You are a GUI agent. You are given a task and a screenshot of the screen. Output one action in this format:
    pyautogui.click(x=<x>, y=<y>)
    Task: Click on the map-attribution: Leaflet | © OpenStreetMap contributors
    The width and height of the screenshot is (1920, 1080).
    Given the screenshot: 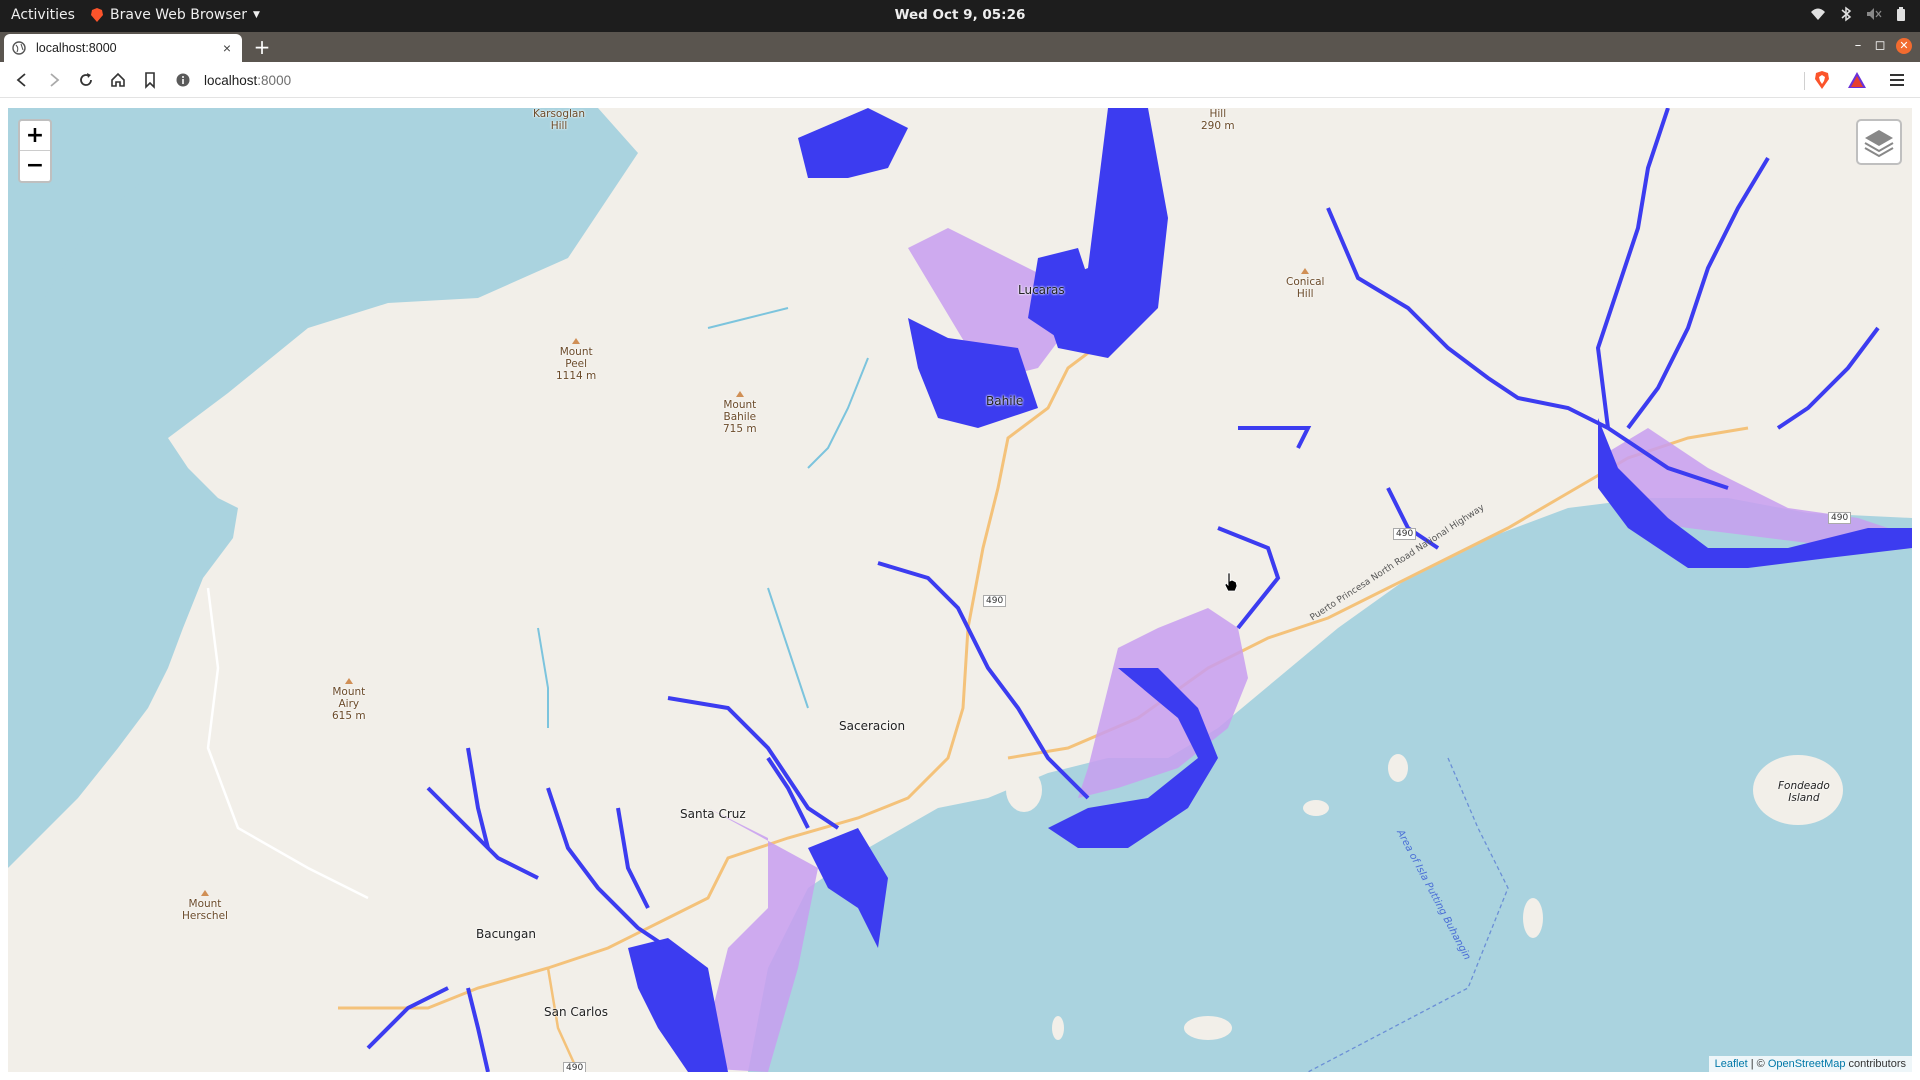 What is the action you would take?
    pyautogui.click(x=1810, y=1064)
    